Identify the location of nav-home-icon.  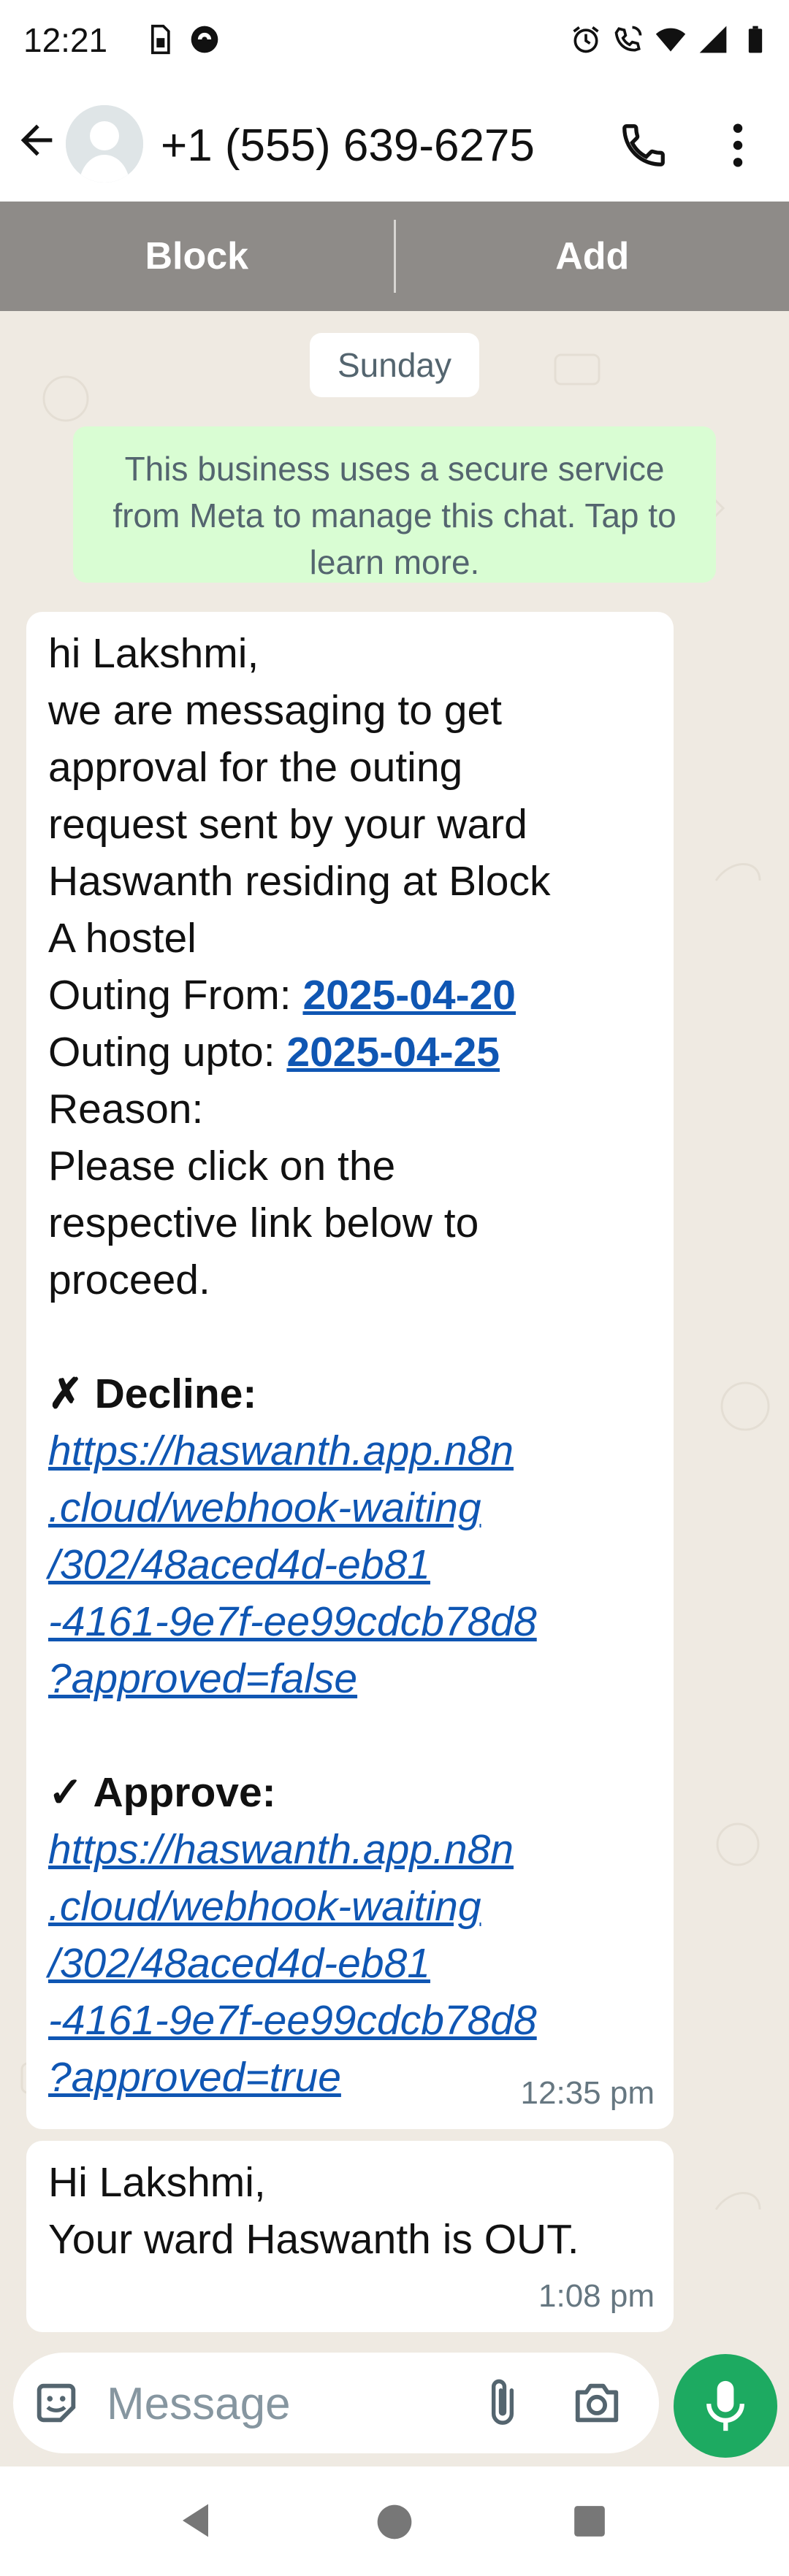
(394, 2522).